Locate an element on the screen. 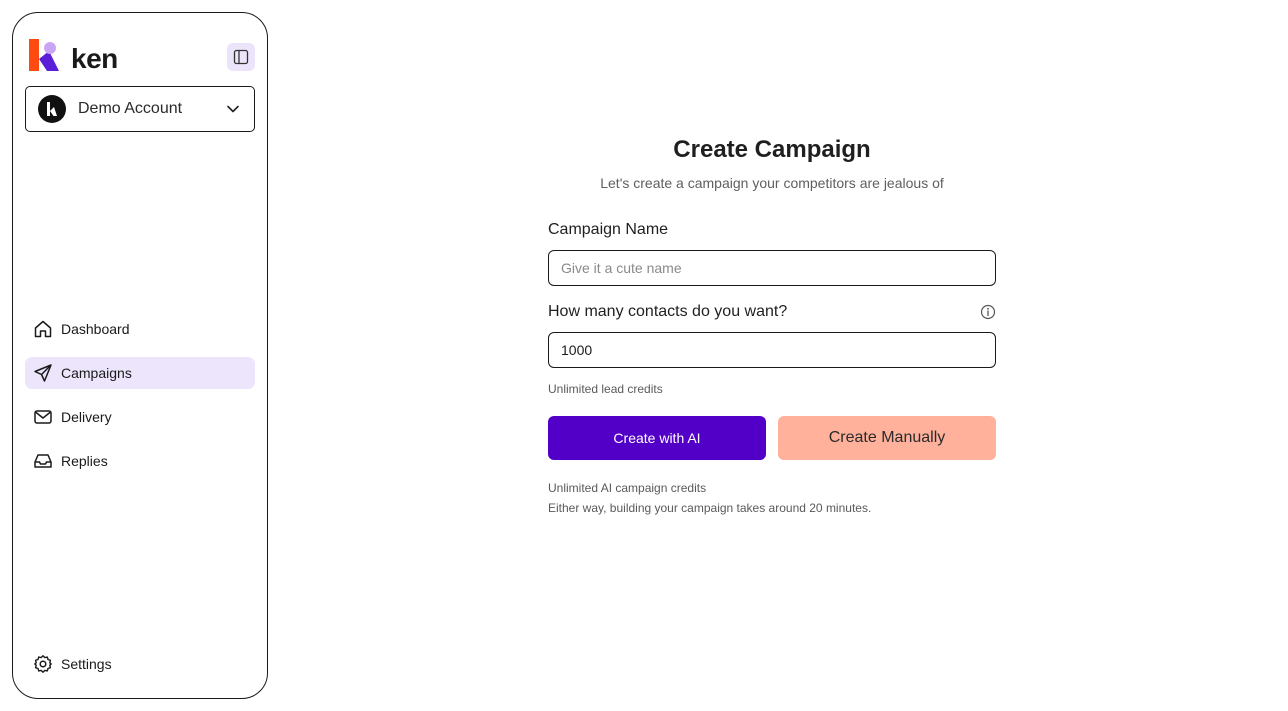  sidebar-nav: Dashboard Campaigns Delivery Replies is located at coordinates (140, 401).